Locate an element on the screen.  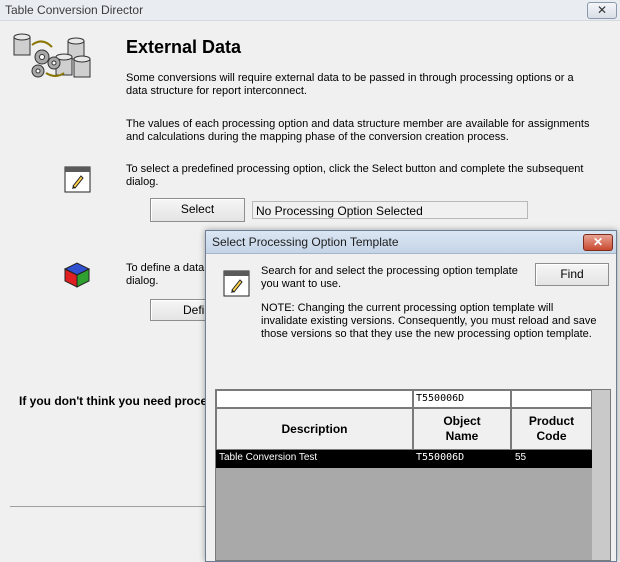
row-object-name: T550006D is located at coordinates (440, 457).